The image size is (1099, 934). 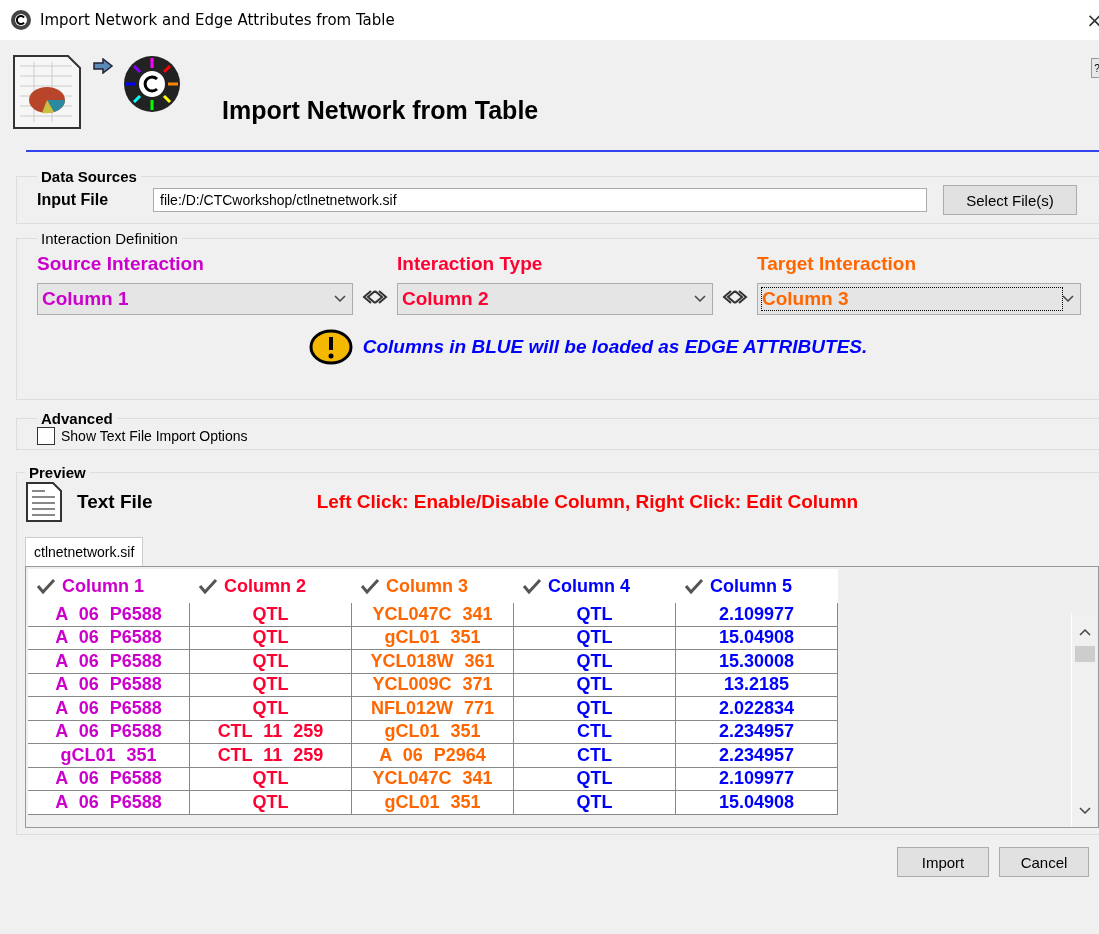 I want to click on file-tab: ctlnetnetwork.sif, so click(x=84, y=551).